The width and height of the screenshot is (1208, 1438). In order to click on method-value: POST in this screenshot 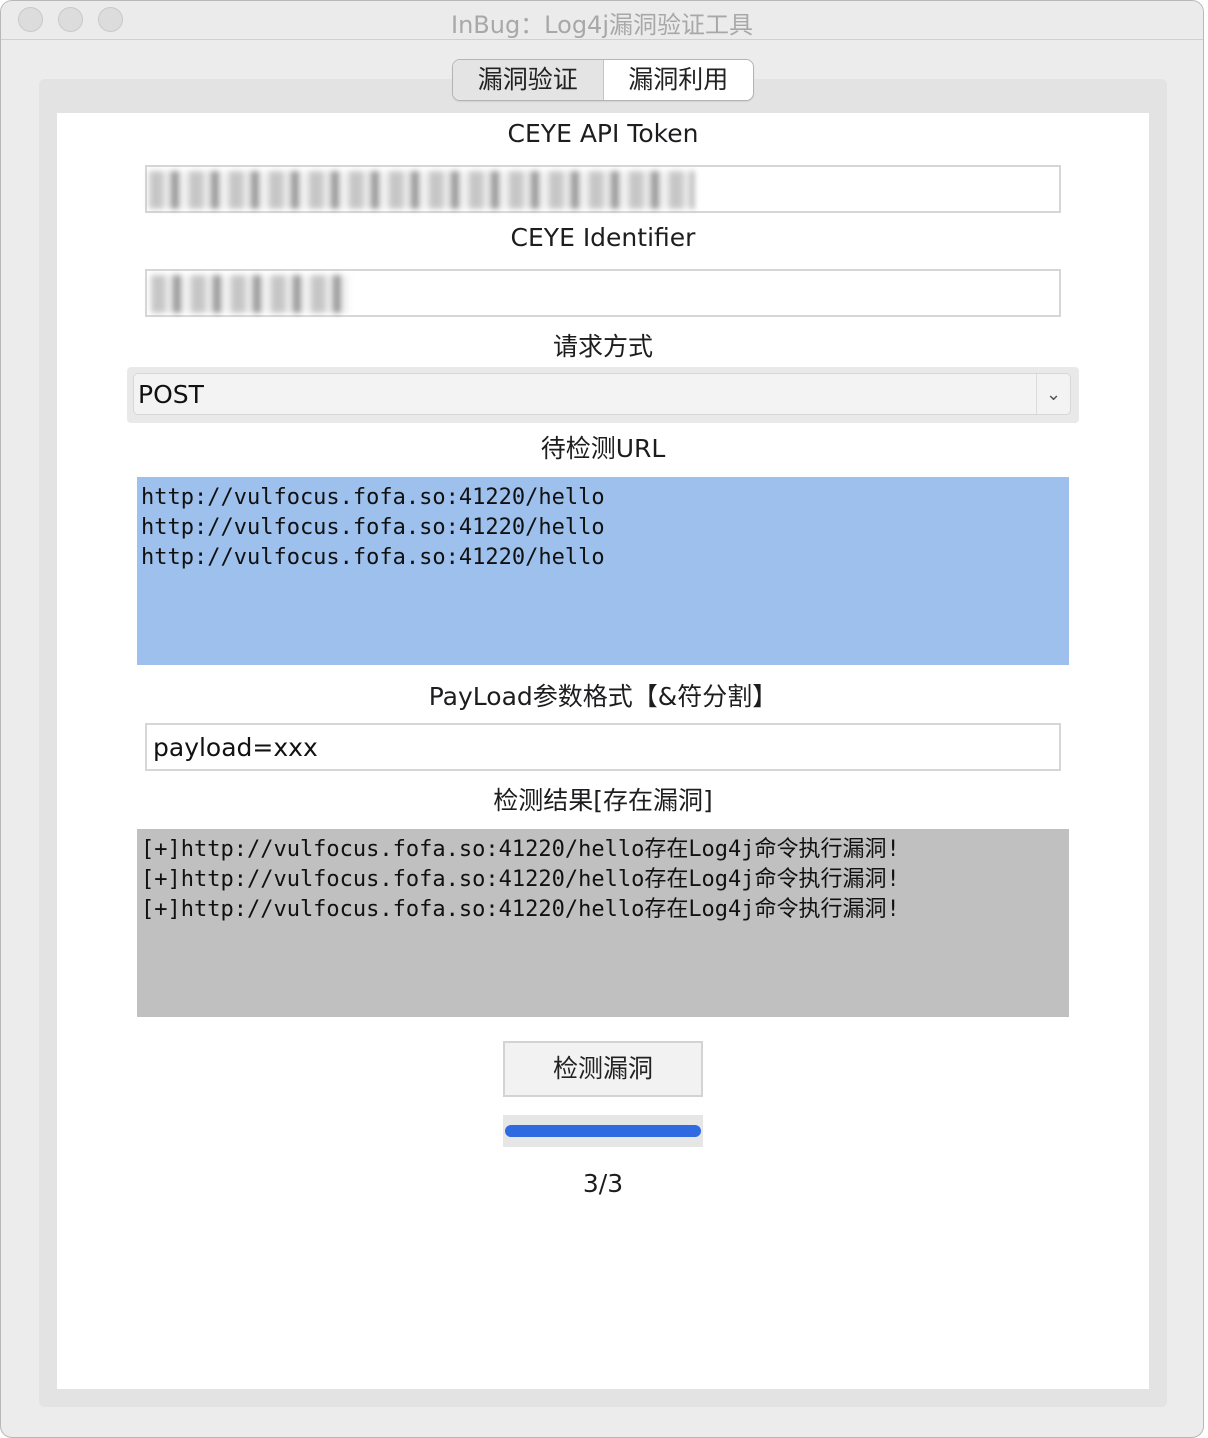, I will do `click(171, 394)`.